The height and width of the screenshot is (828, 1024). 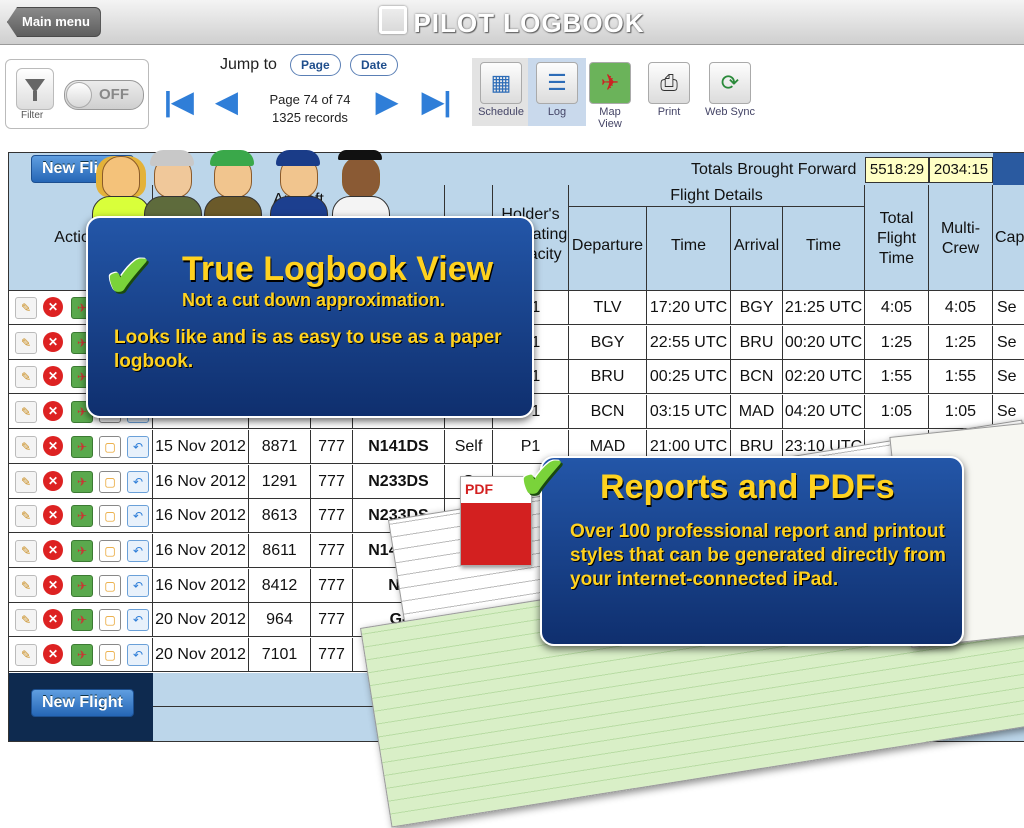 What do you see at coordinates (608, 342) in the screenshot?
I see `row-departure: BGY` at bounding box center [608, 342].